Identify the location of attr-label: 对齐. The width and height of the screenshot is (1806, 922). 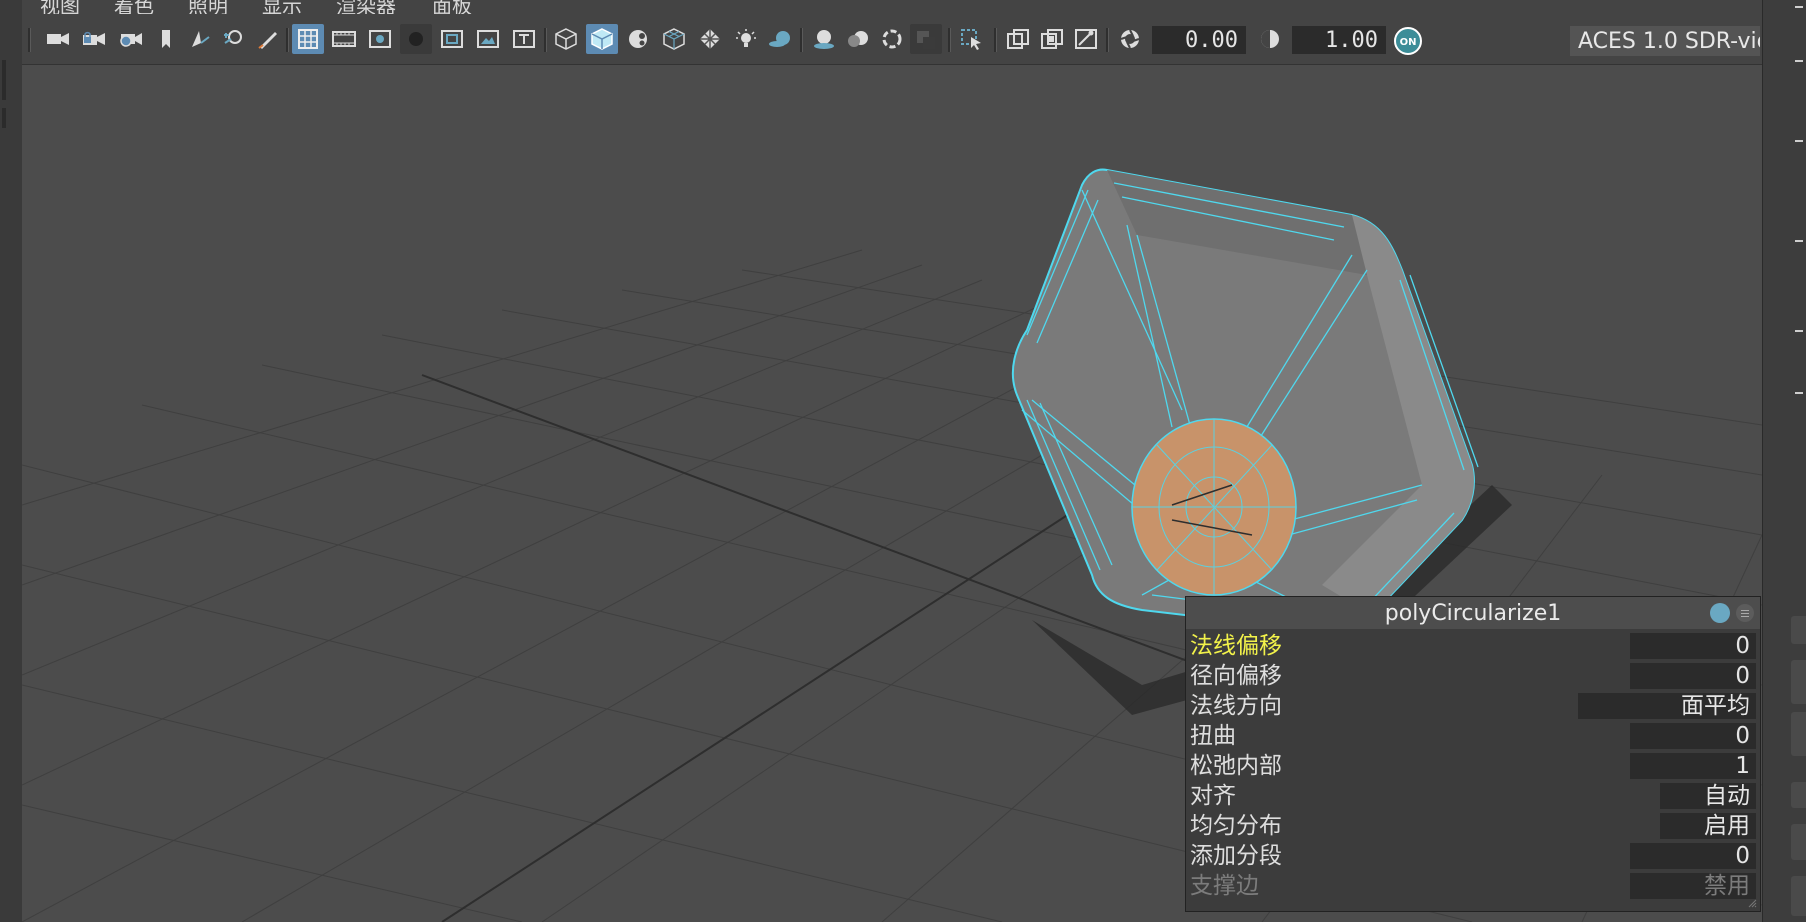
(1213, 796).